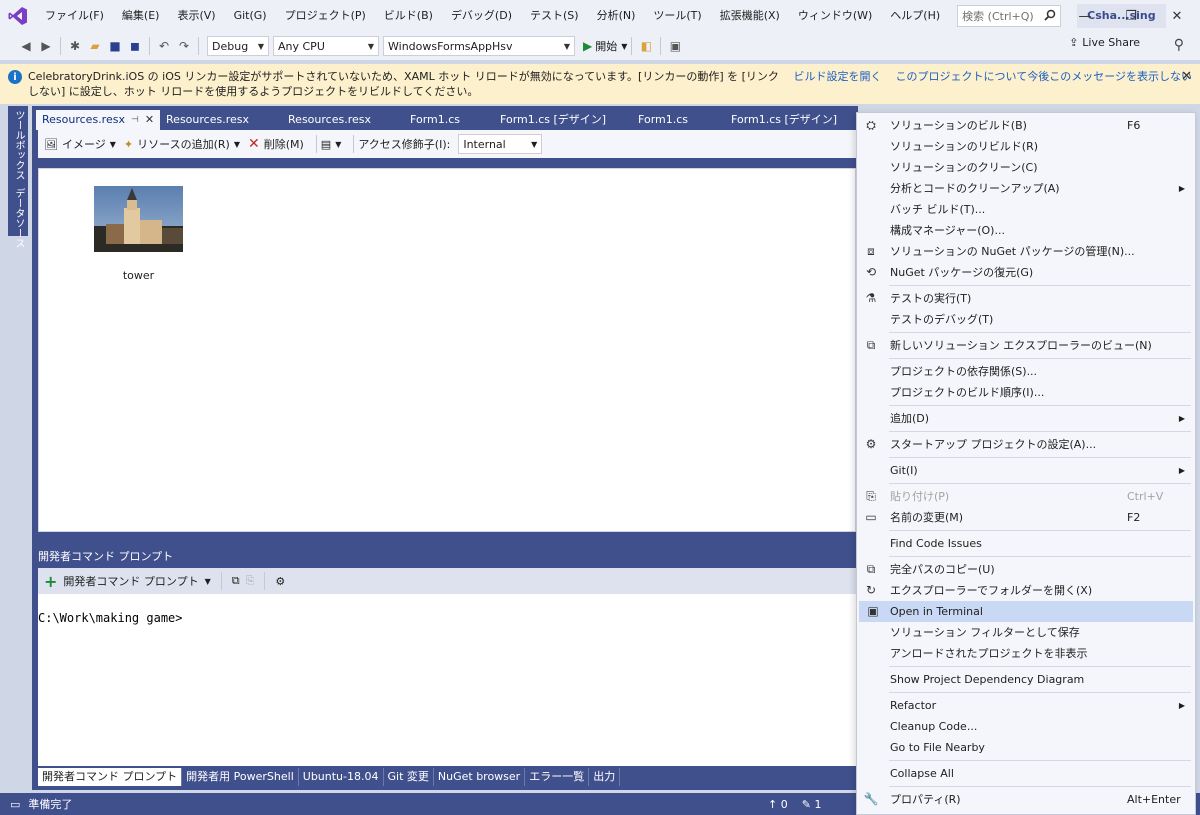  Describe the element at coordinates (98, 120) in the screenshot. I see `tab-resources-resx-active: Resources.resx ⊣ ✕` at that location.